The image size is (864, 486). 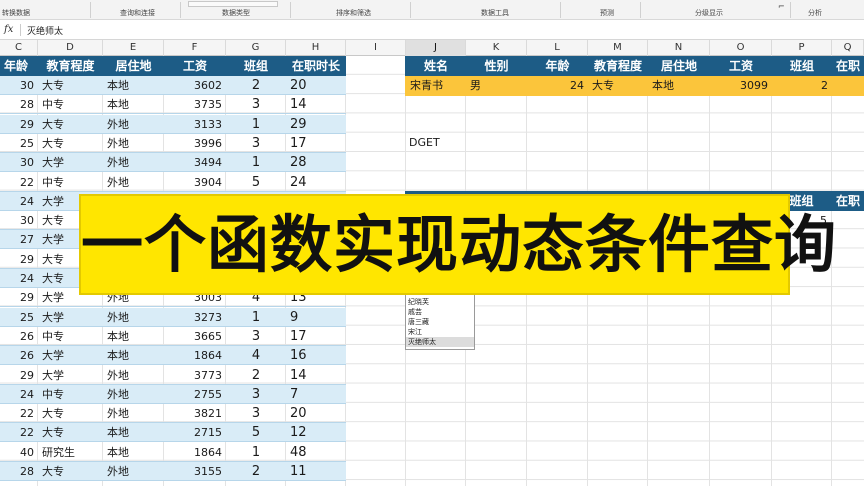 What do you see at coordinates (741, 48) in the screenshot?
I see `column-header-o: O` at bounding box center [741, 48].